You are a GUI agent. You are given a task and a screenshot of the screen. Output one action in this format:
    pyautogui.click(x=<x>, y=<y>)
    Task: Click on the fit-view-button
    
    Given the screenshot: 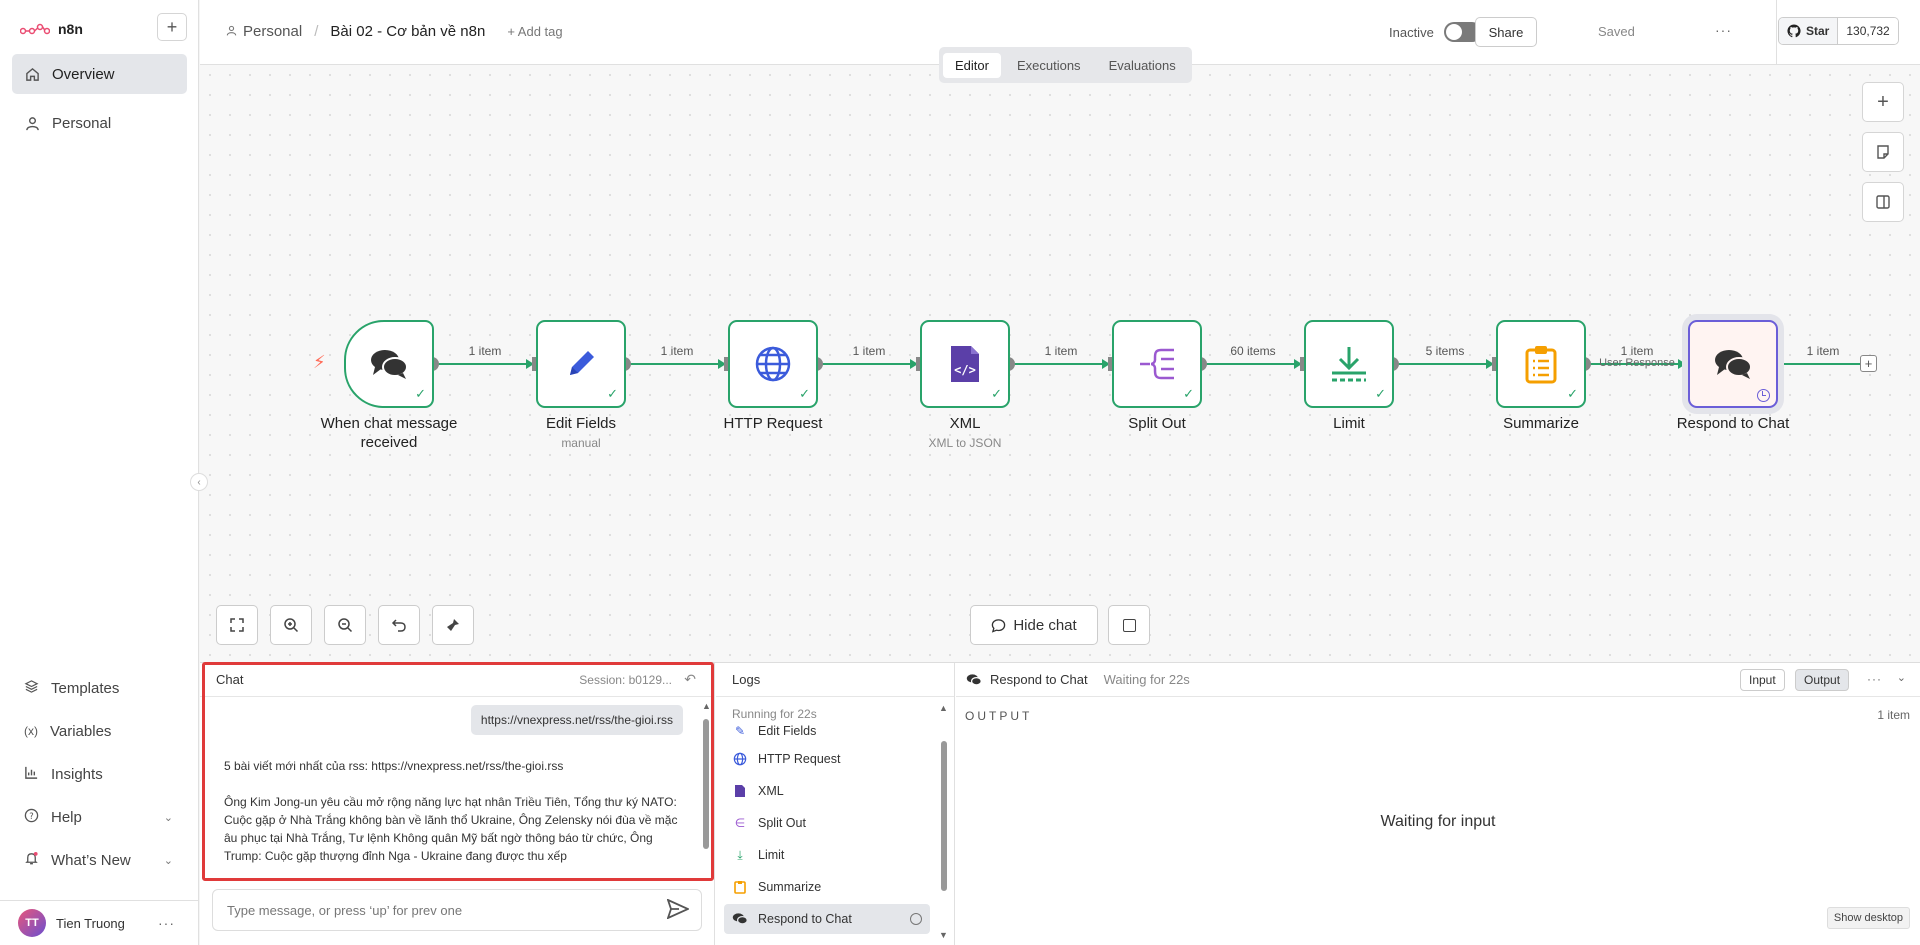 What is the action you would take?
    pyautogui.click(x=237, y=625)
    